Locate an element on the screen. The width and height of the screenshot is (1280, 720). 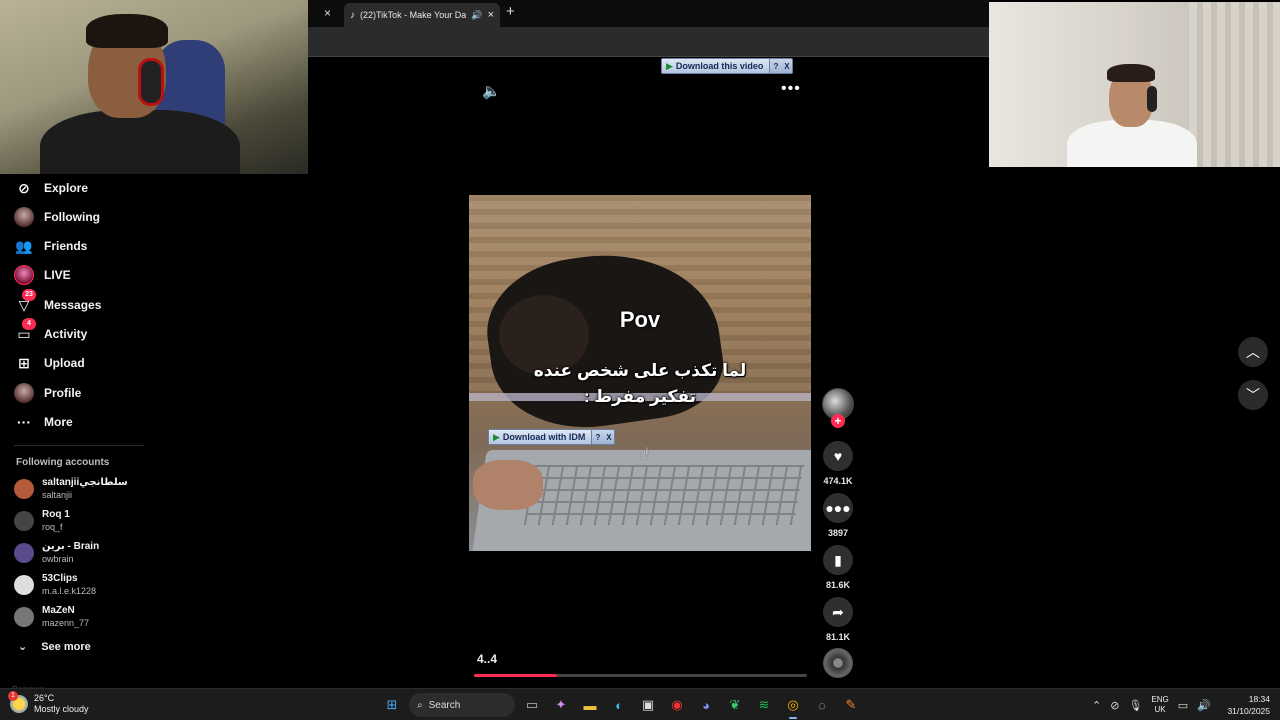
video-hand is located at coordinates (508, 485).